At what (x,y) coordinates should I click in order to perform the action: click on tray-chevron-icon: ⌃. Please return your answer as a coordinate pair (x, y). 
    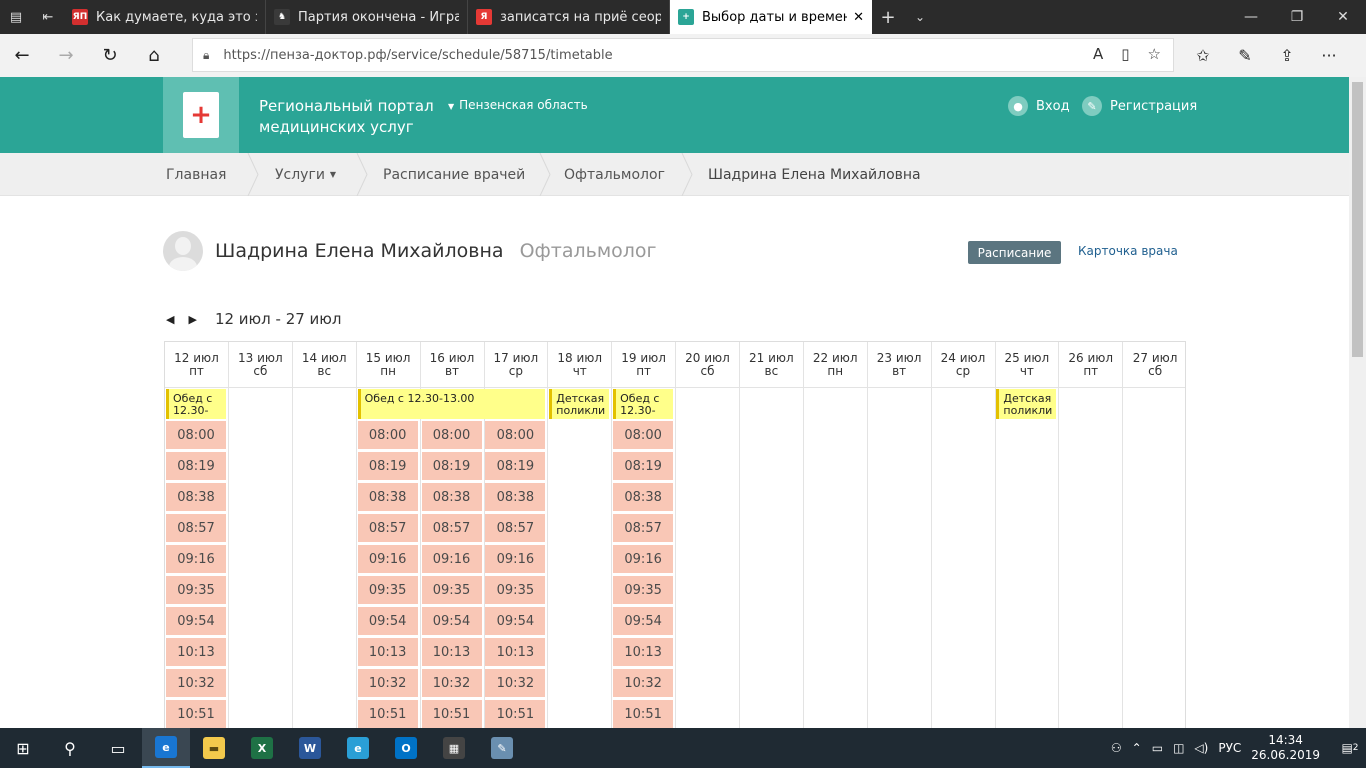
    Looking at the image, I should click on (1137, 748).